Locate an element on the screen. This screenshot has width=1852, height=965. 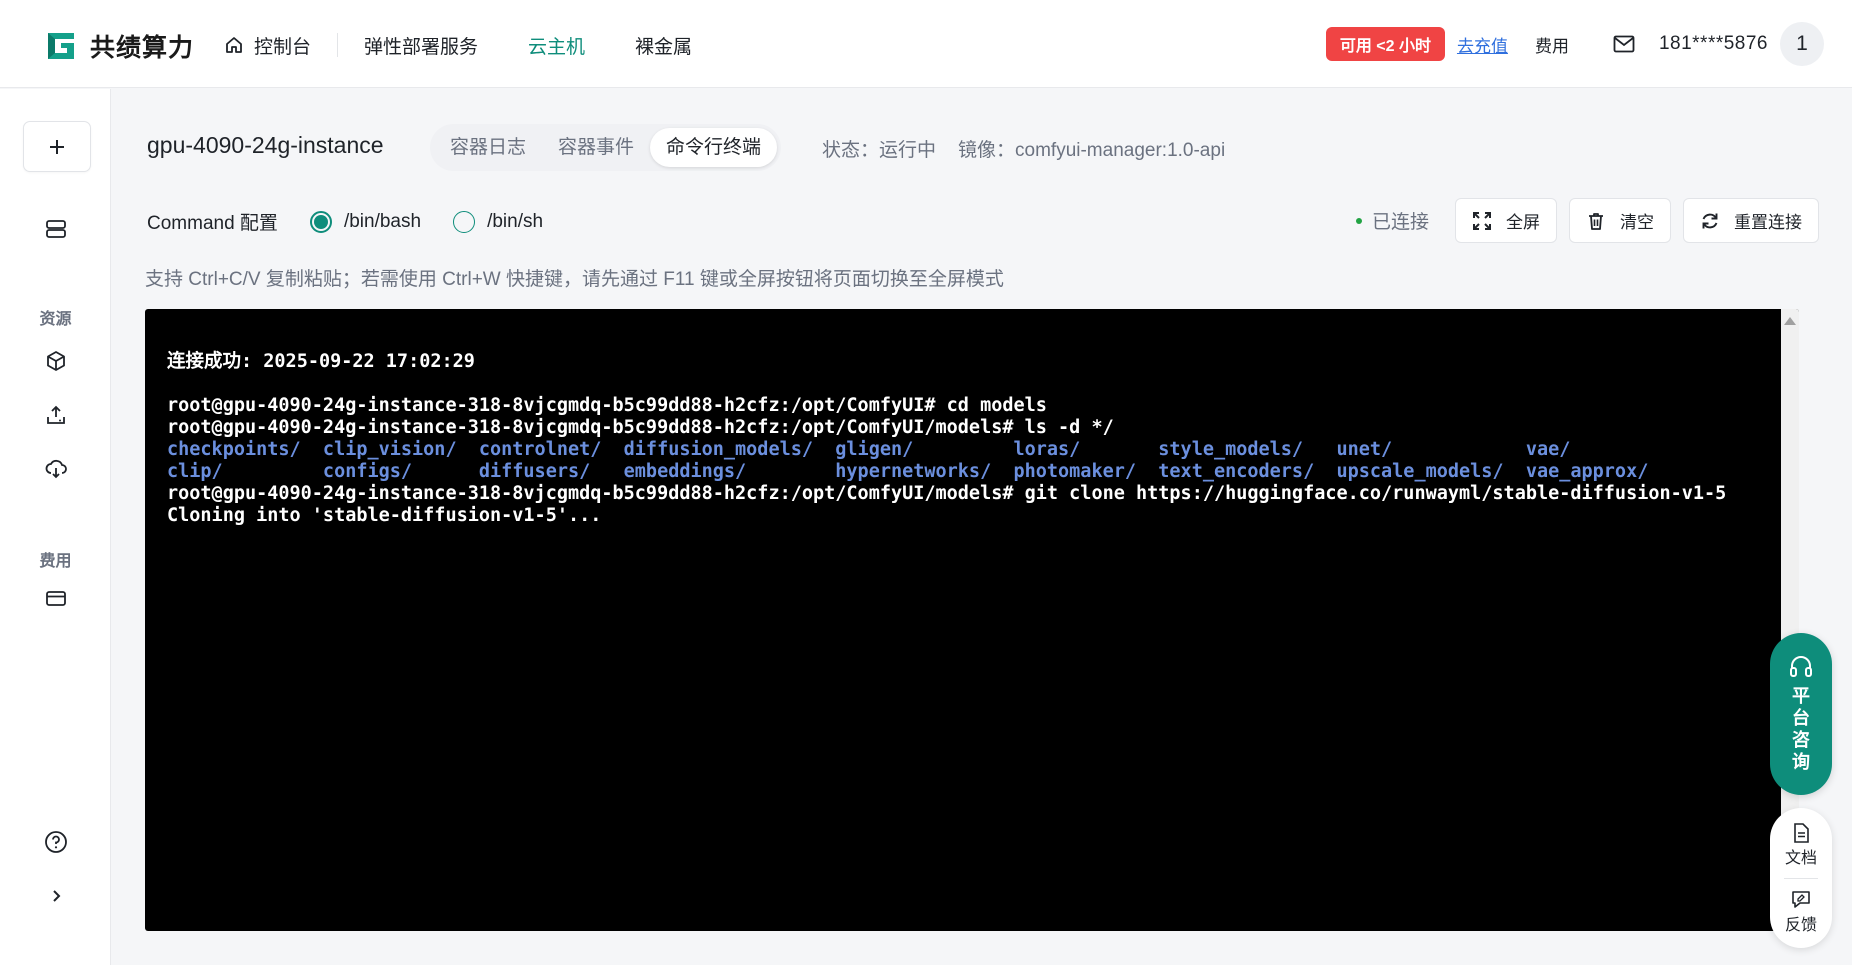
instance-tabs: 容器日志 容器事件 命令行终端 is located at coordinates (606, 147).